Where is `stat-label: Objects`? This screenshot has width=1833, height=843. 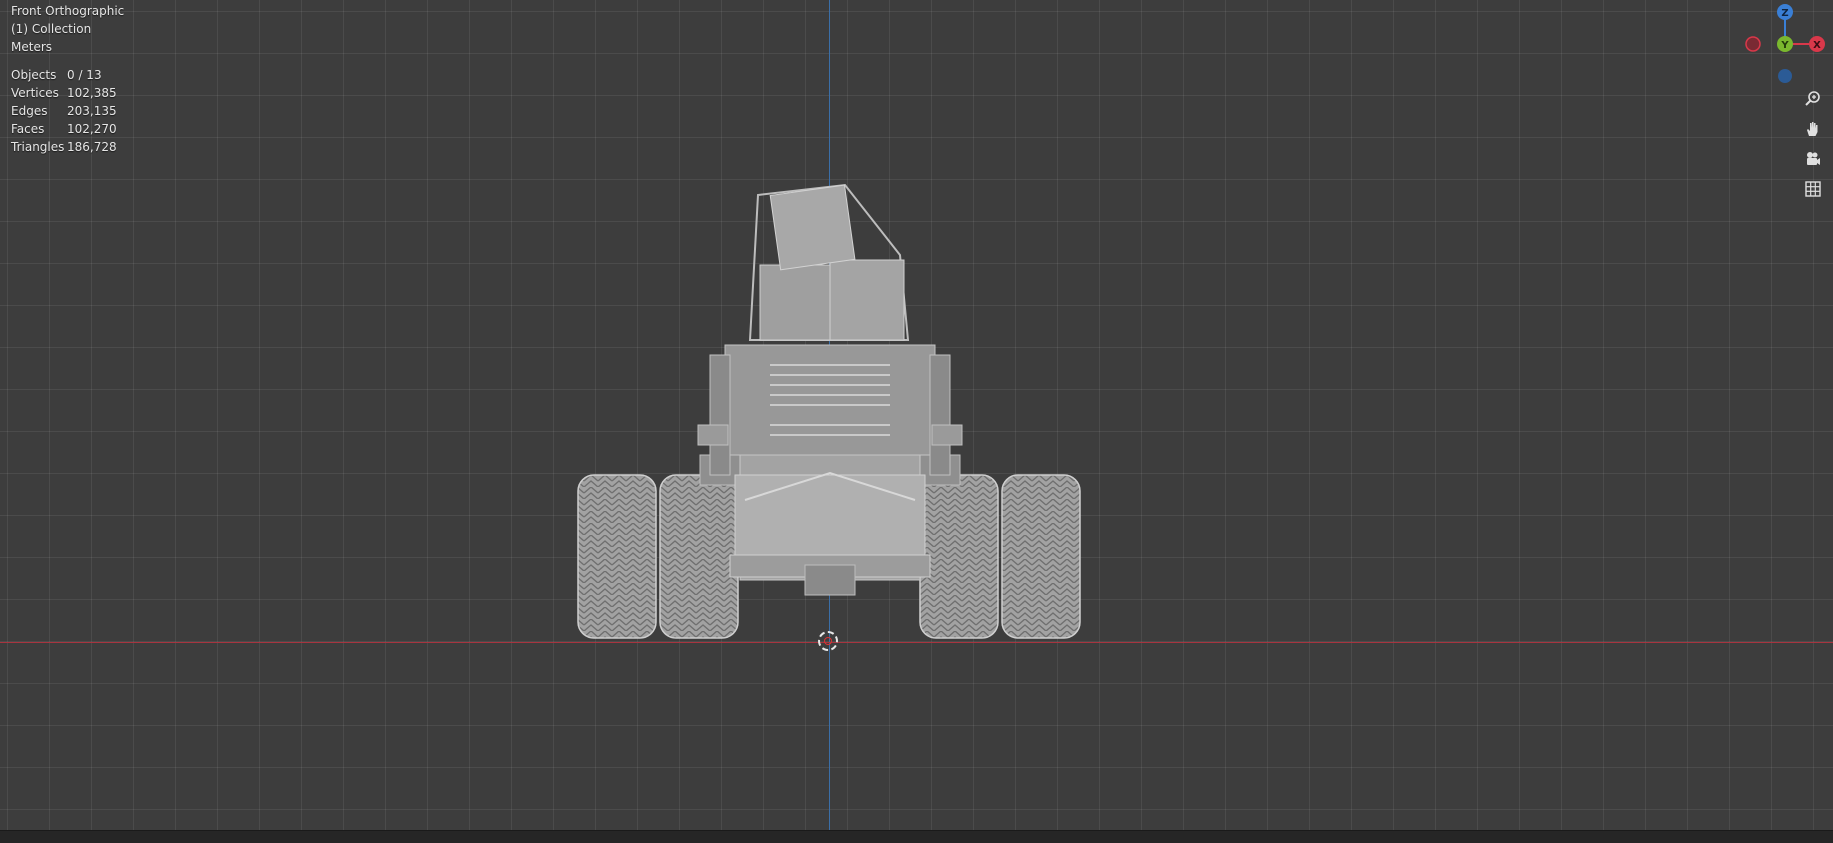 stat-label: Objects is located at coordinates (34, 75).